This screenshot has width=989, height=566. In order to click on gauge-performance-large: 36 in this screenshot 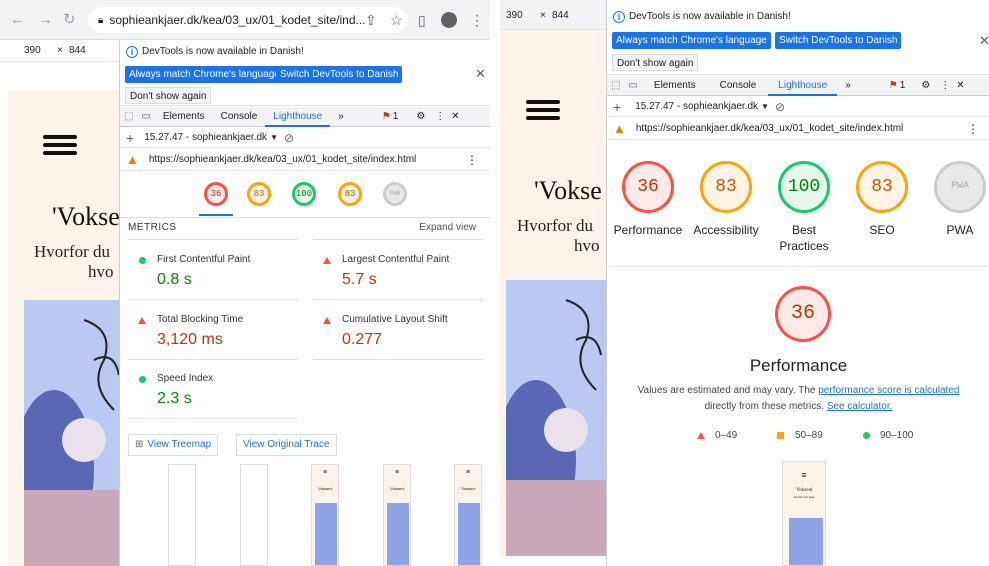, I will do `click(803, 314)`.